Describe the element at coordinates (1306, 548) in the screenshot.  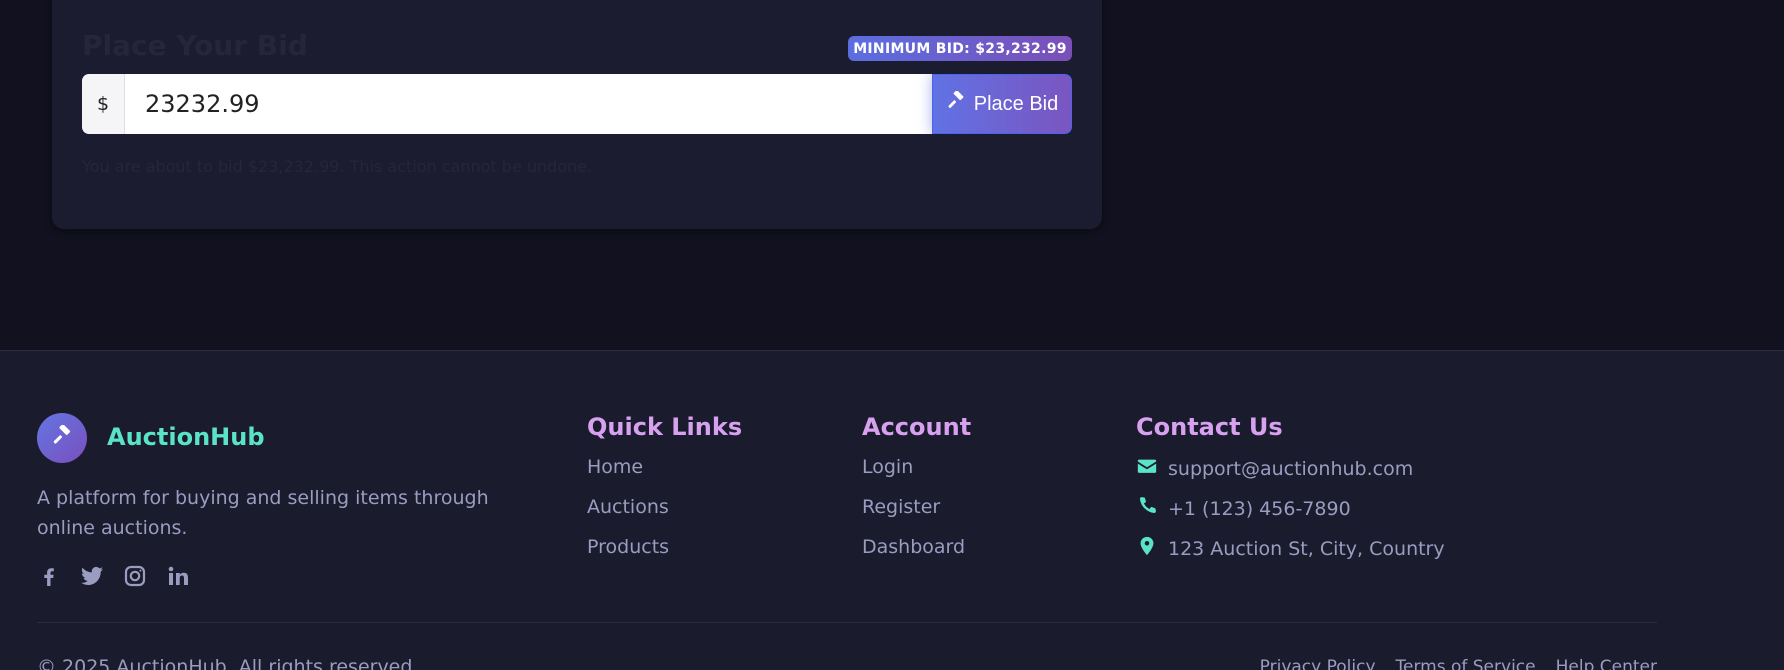
I see `contact-address: 123 Auction St, City, Country` at that location.